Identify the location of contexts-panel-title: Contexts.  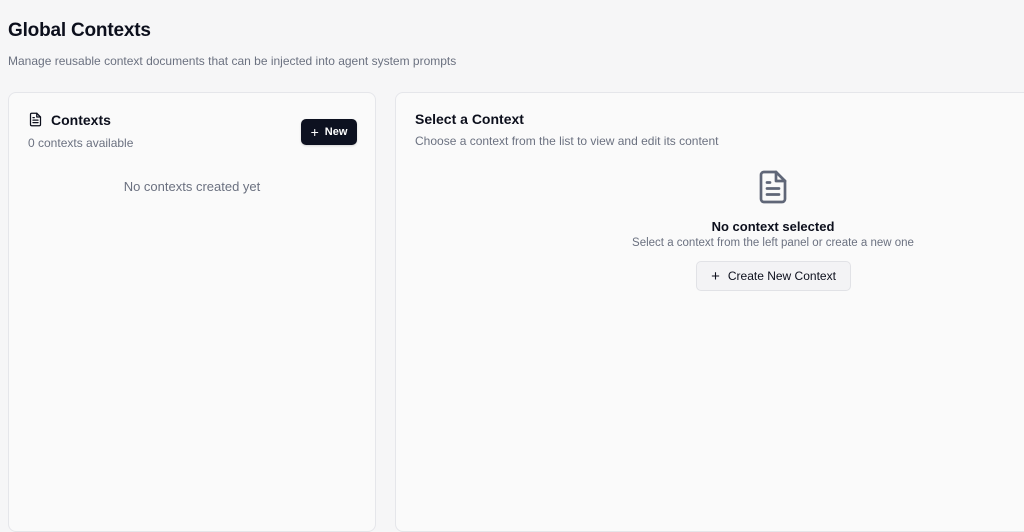
(81, 119).